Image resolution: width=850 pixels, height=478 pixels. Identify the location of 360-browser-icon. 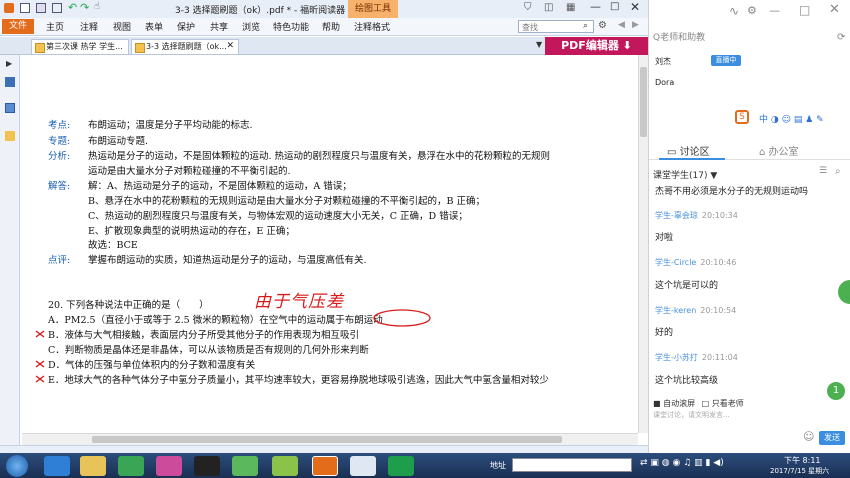
(131, 466).